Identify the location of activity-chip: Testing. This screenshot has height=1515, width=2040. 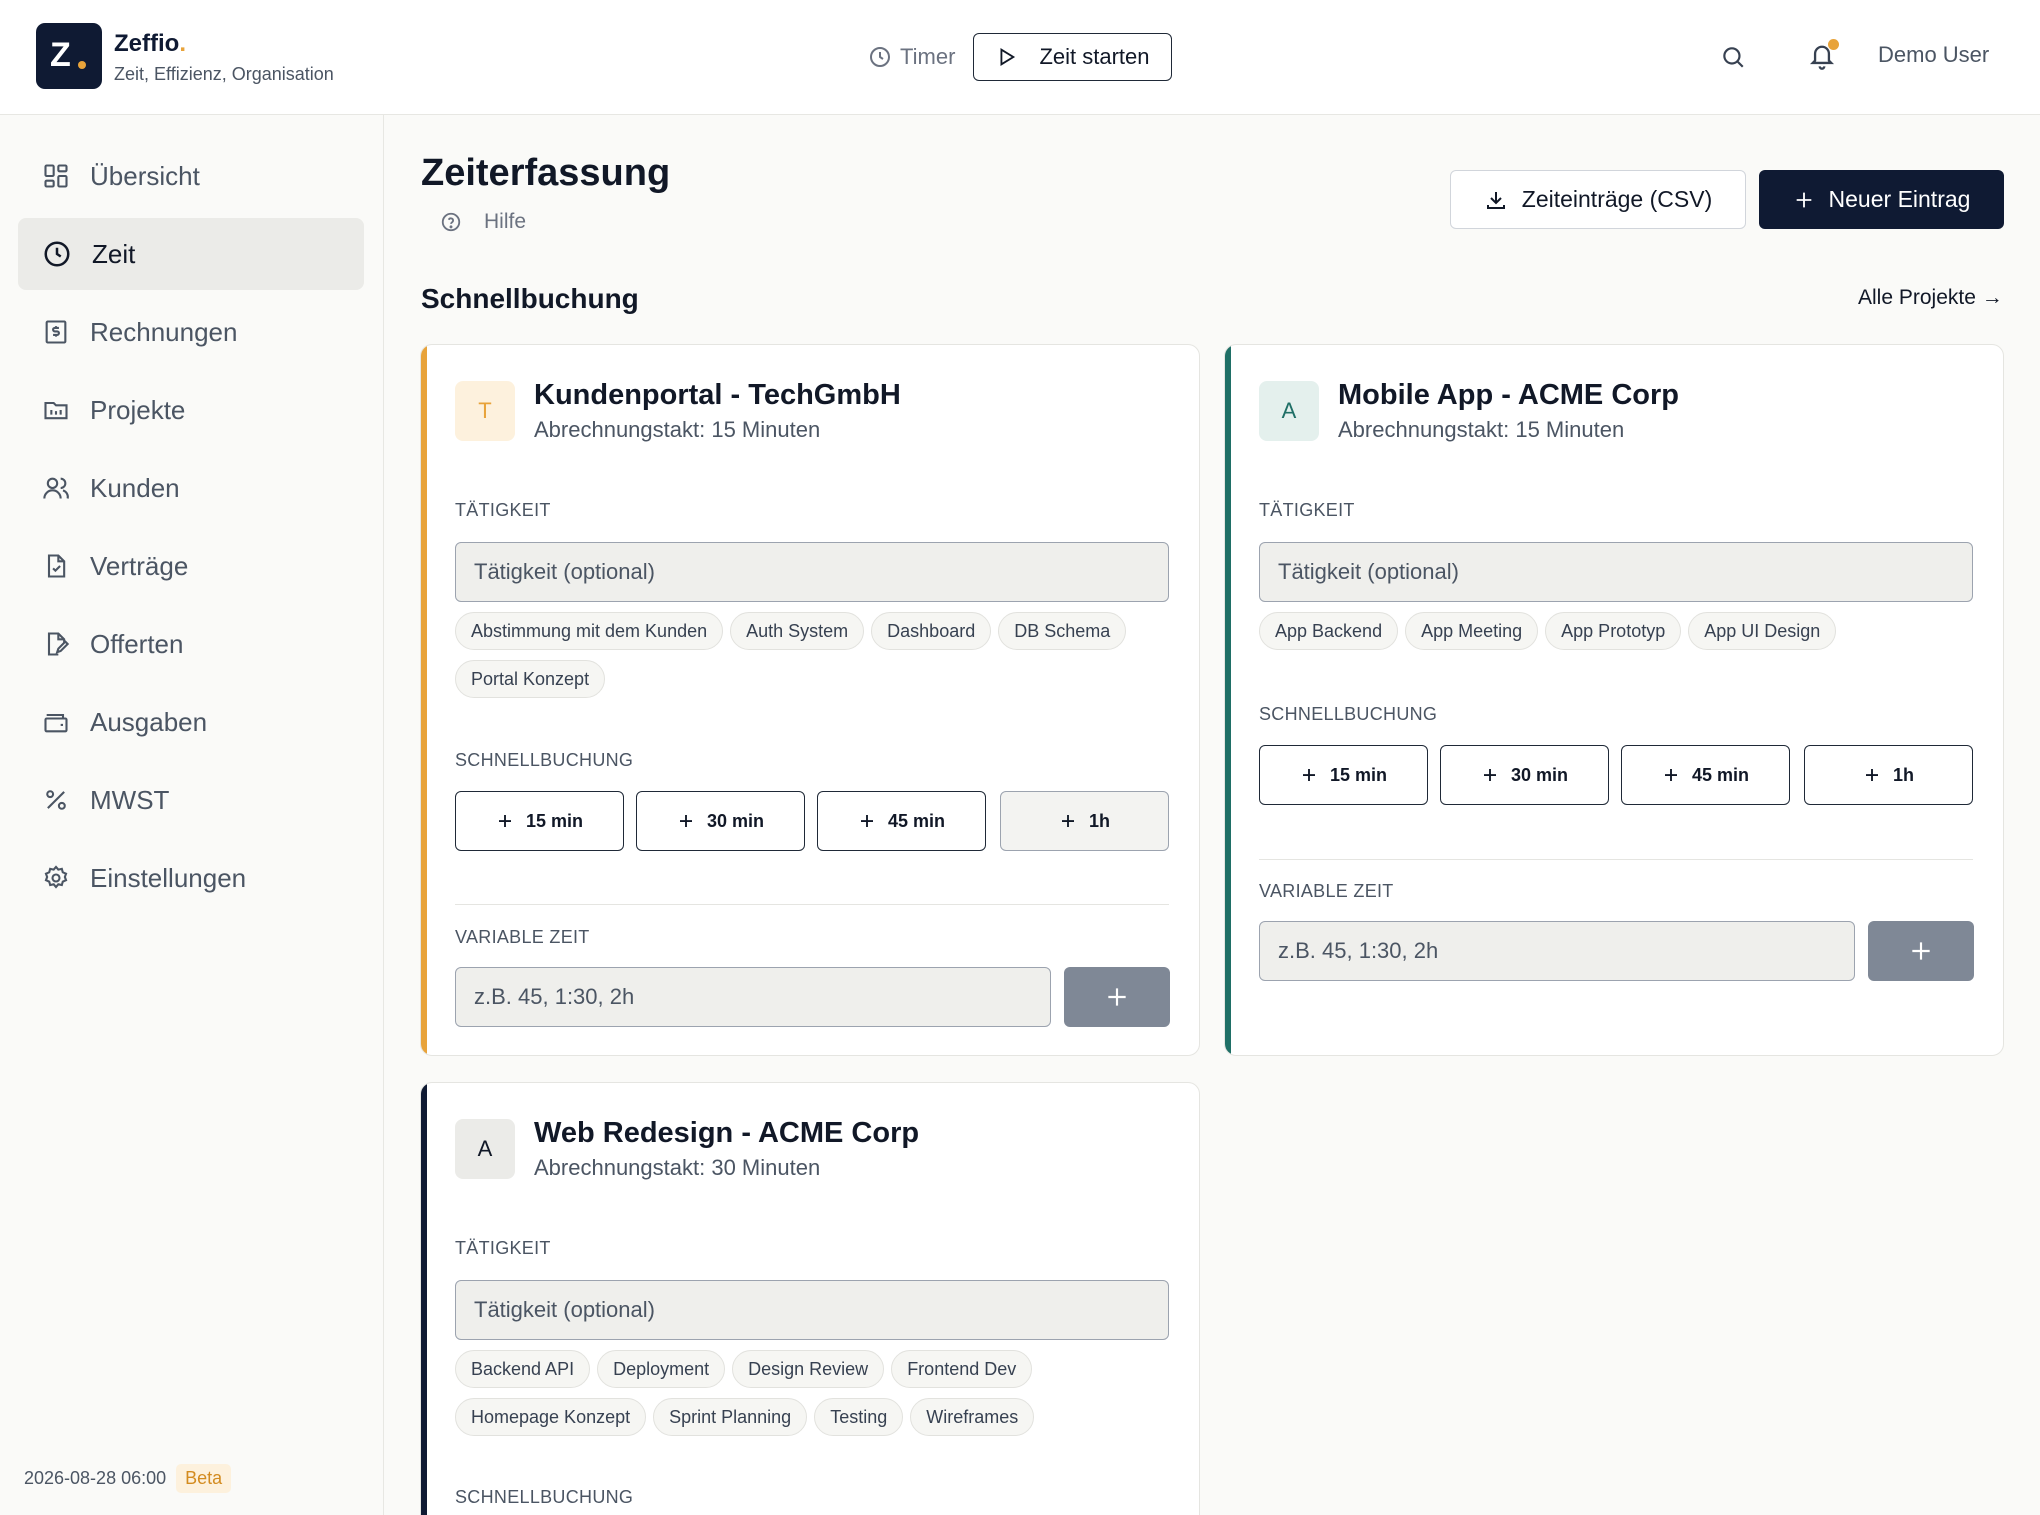
(859, 1417).